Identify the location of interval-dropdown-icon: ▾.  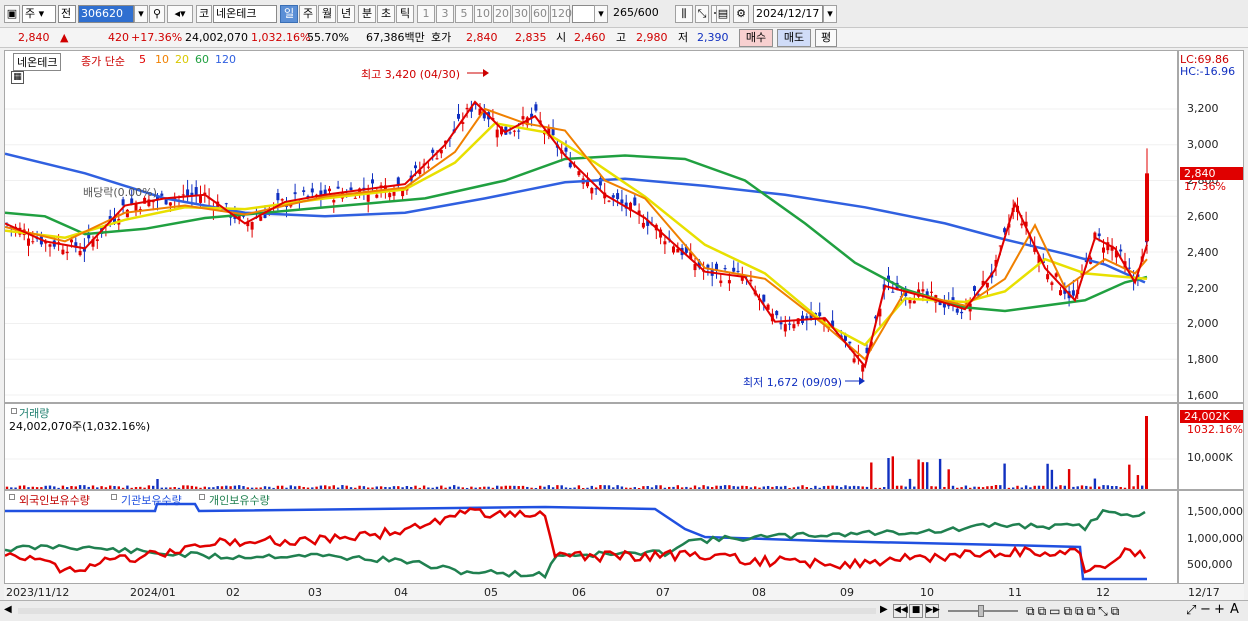
(601, 14).